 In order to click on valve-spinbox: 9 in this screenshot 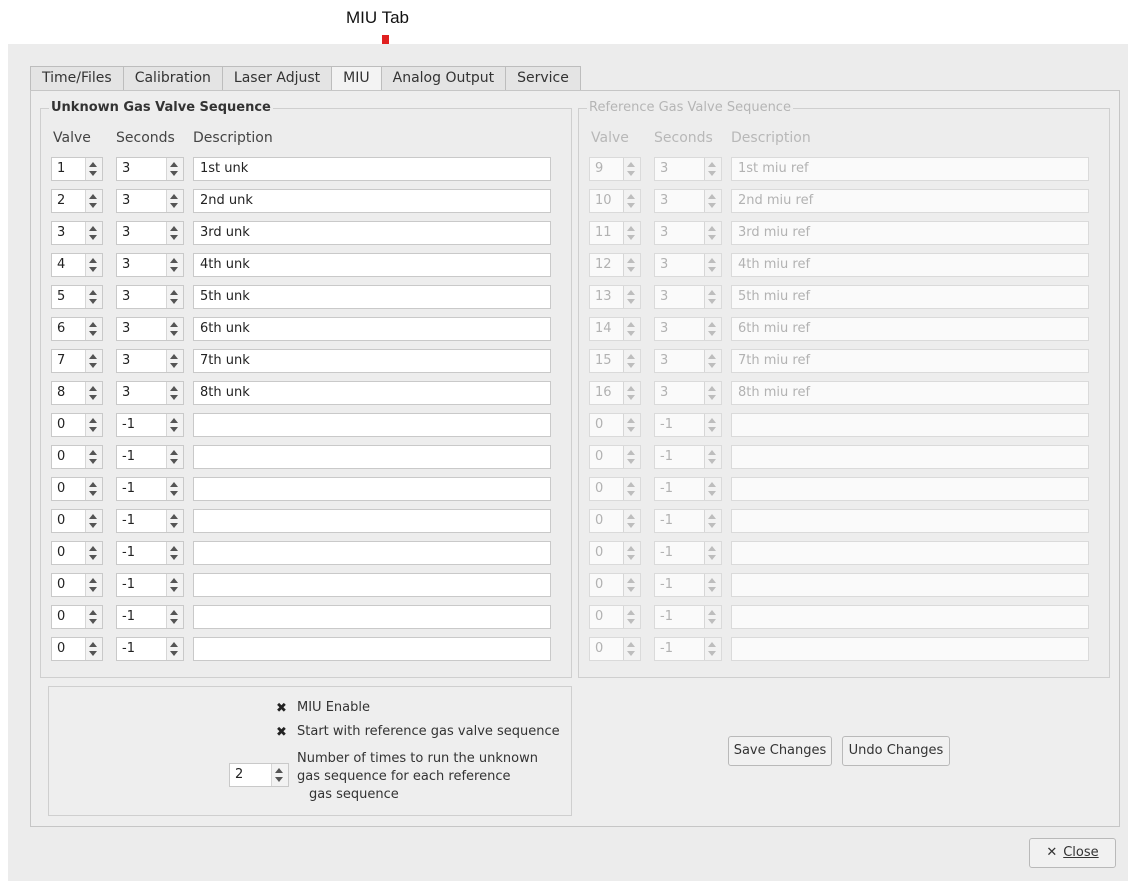, I will do `click(615, 169)`.